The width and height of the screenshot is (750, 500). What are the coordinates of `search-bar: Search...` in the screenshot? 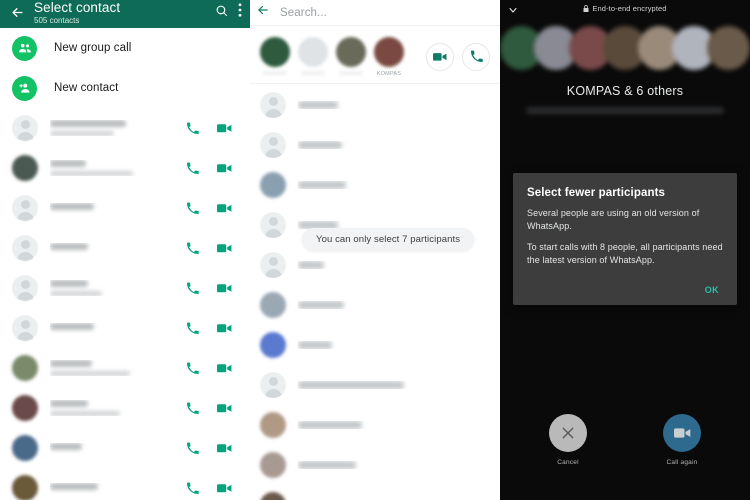 It's located at (375, 13).